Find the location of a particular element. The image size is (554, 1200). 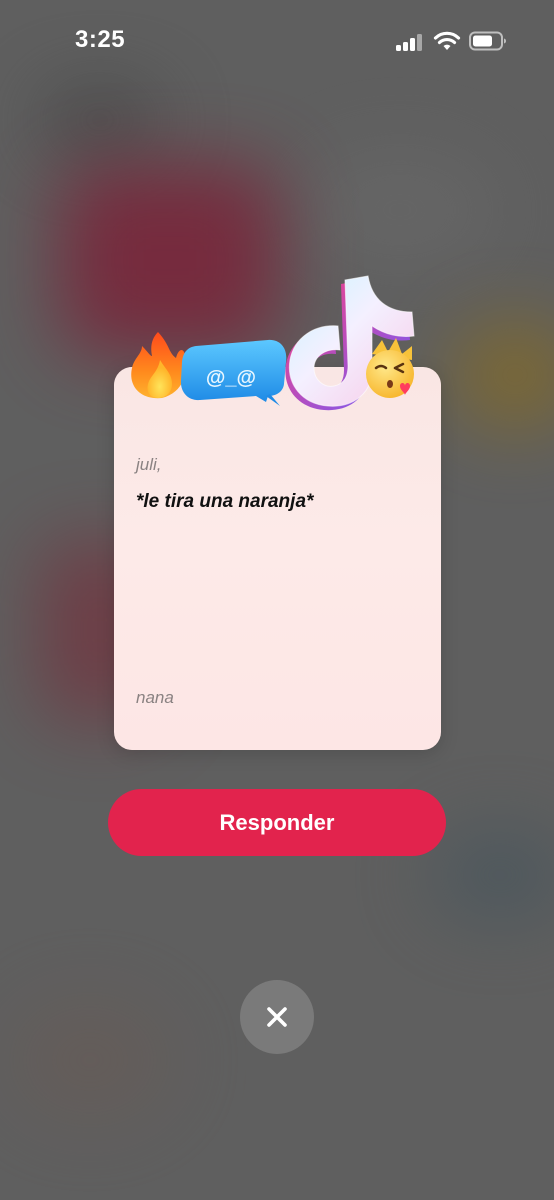

status-bar: 3:25 is located at coordinates (277, 42).